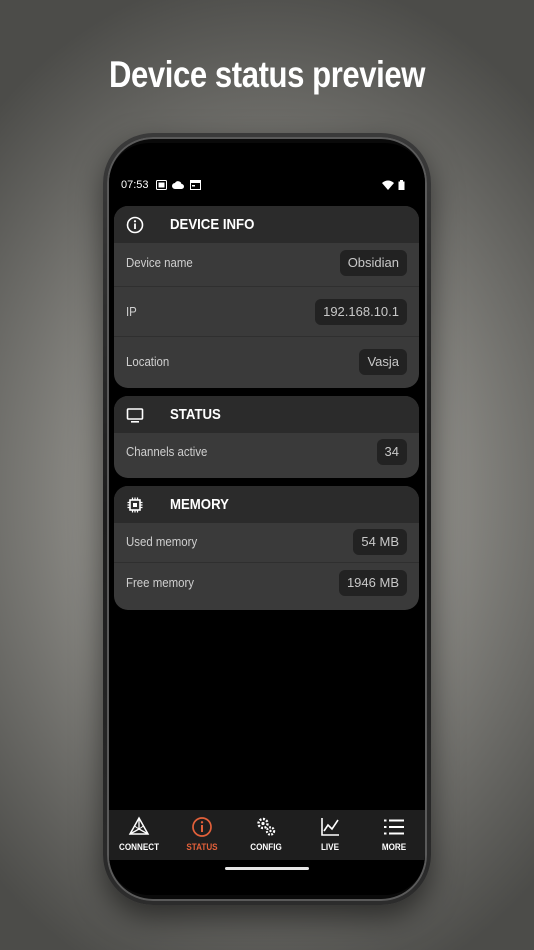 The image size is (534, 950). Describe the element at coordinates (267, 74) in the screenshot. I see `page-headline: Device status preview` at that location.